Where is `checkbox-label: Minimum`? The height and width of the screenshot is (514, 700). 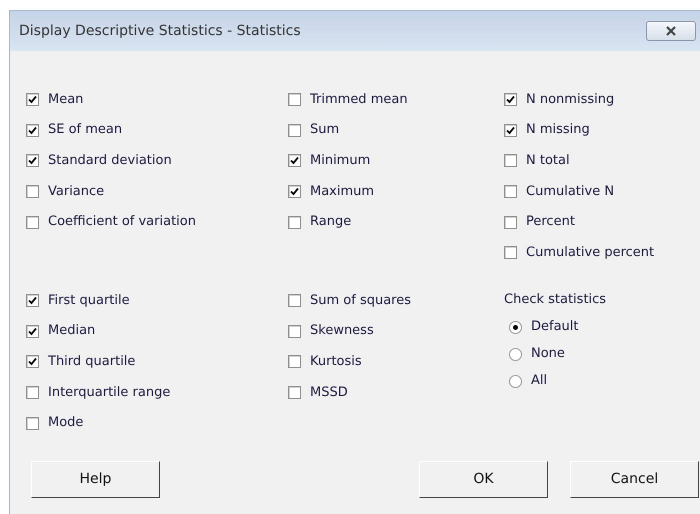
checkbox-label: Minimum is located at coordinates (340, 161).